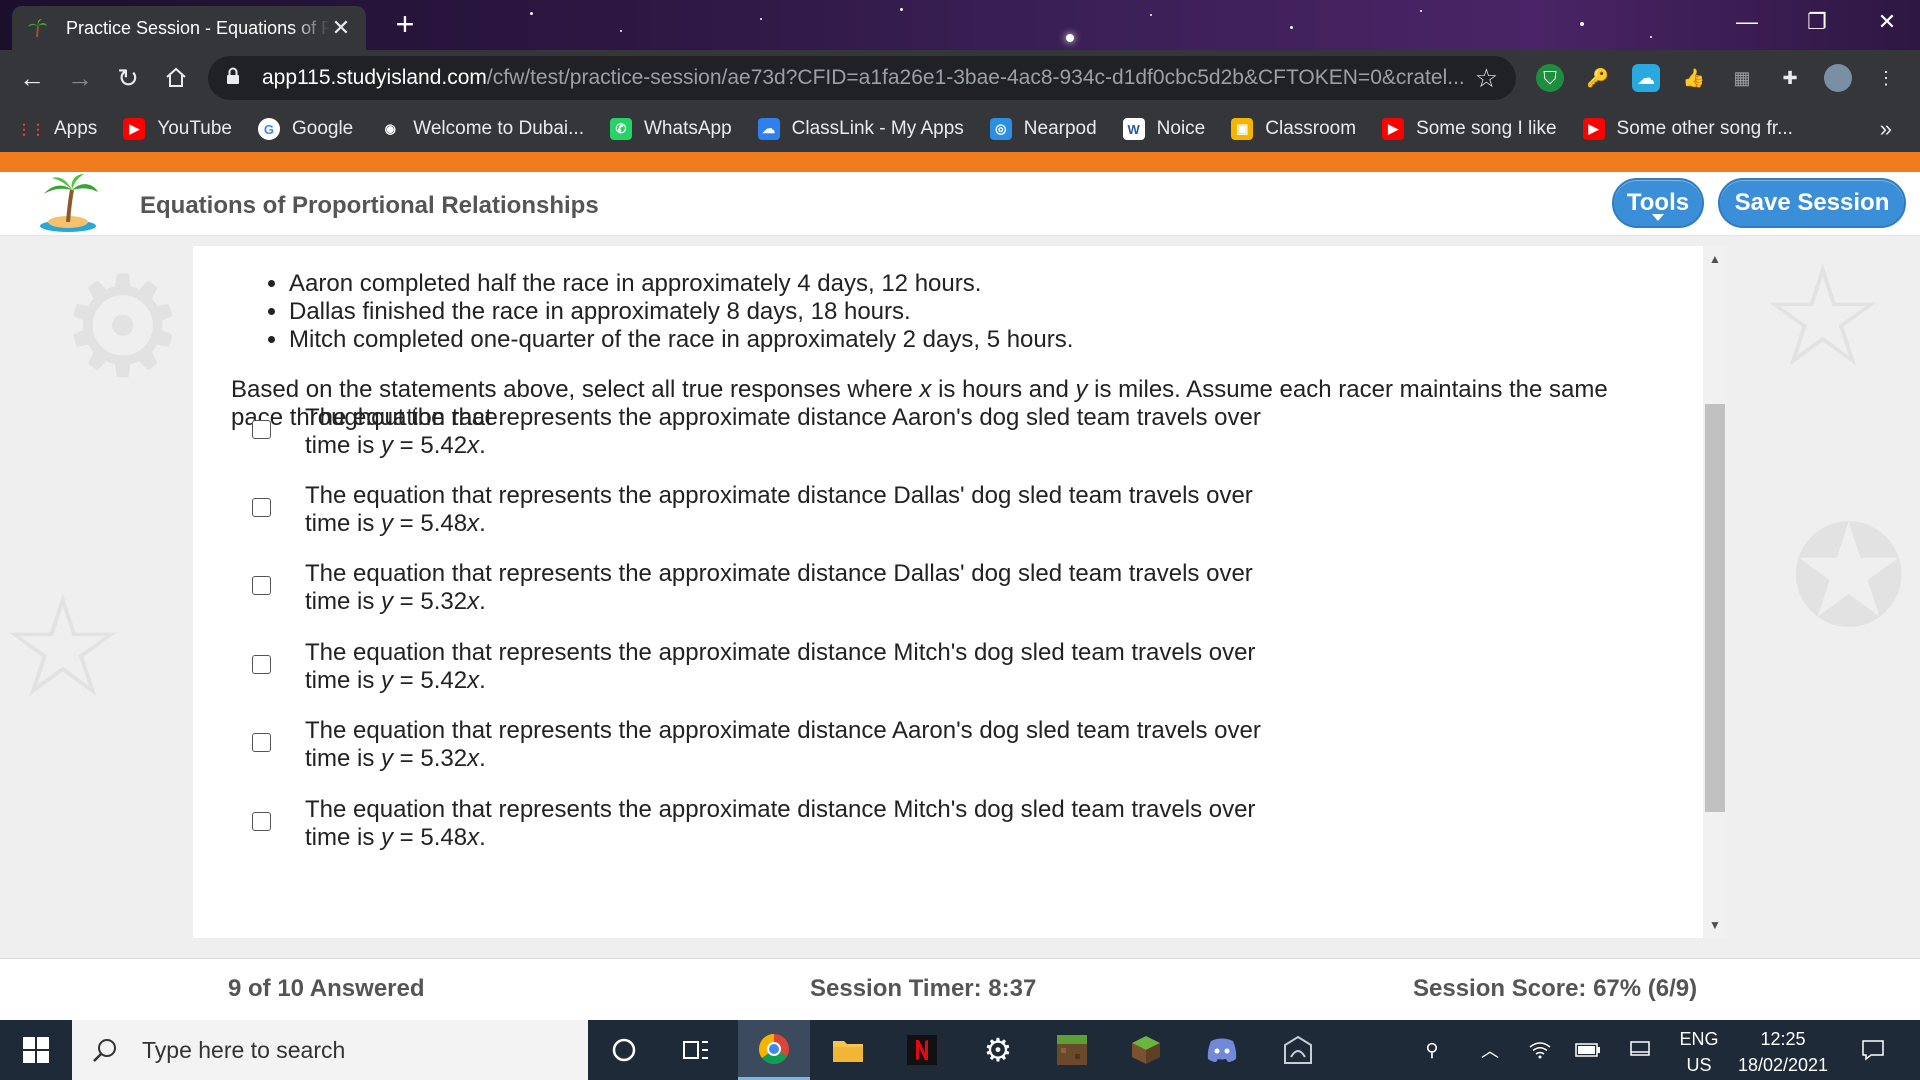 The height and width of the screenshot is (1080, 1920). I want to click on bookmark-item: ▶ Some song I like, so click(1469, 129).